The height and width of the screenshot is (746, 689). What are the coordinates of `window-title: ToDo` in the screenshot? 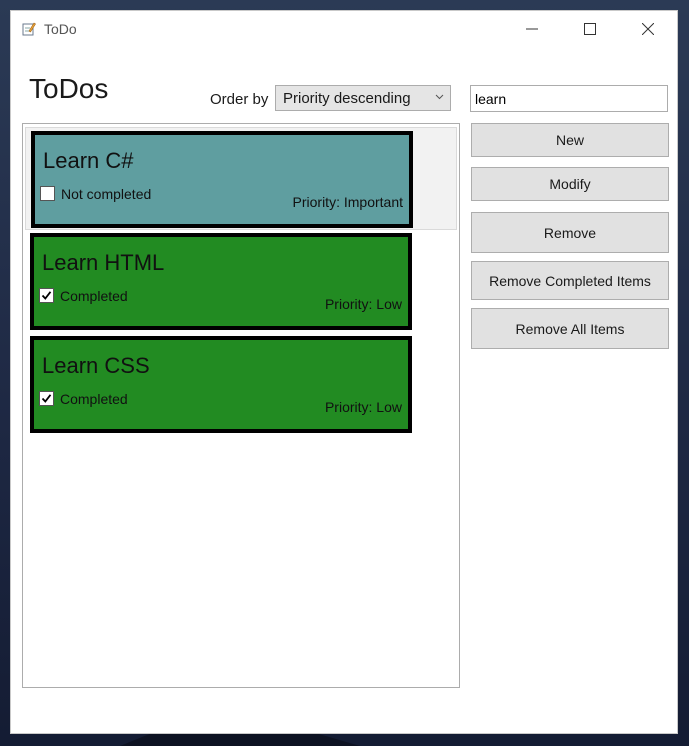 It's located at (60, 29).